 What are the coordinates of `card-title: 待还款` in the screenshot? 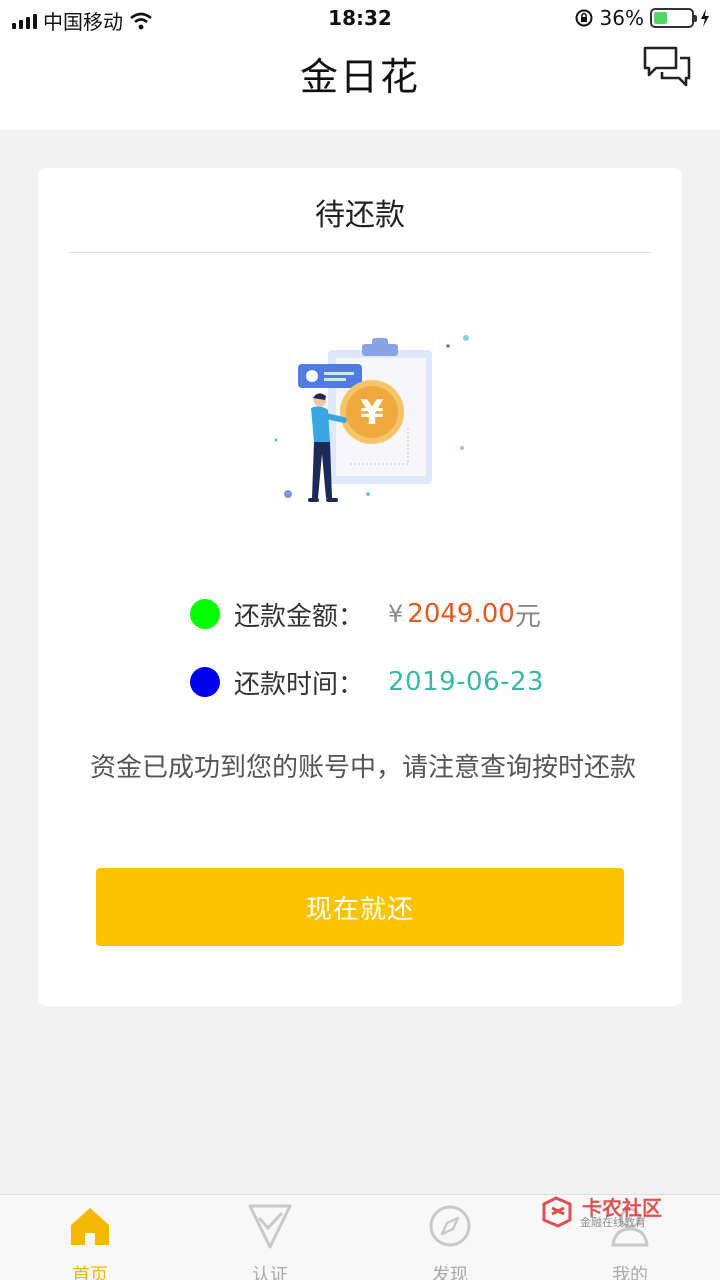 It's located at (360, 215).